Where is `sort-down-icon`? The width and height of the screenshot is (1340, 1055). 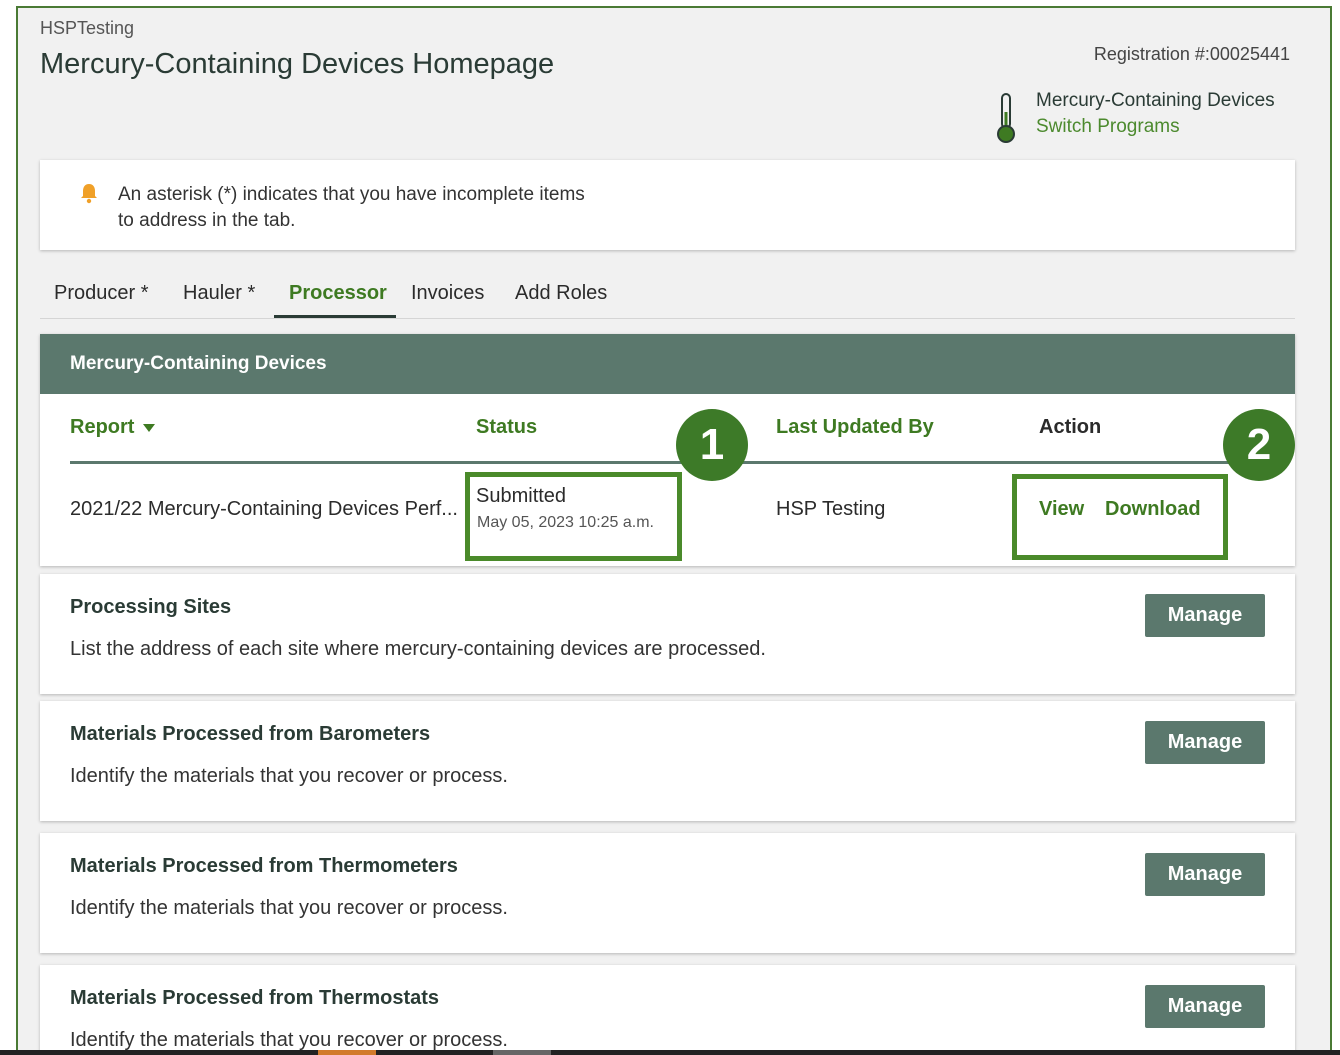 sort-down-icon is located at coordinates (149, 428).